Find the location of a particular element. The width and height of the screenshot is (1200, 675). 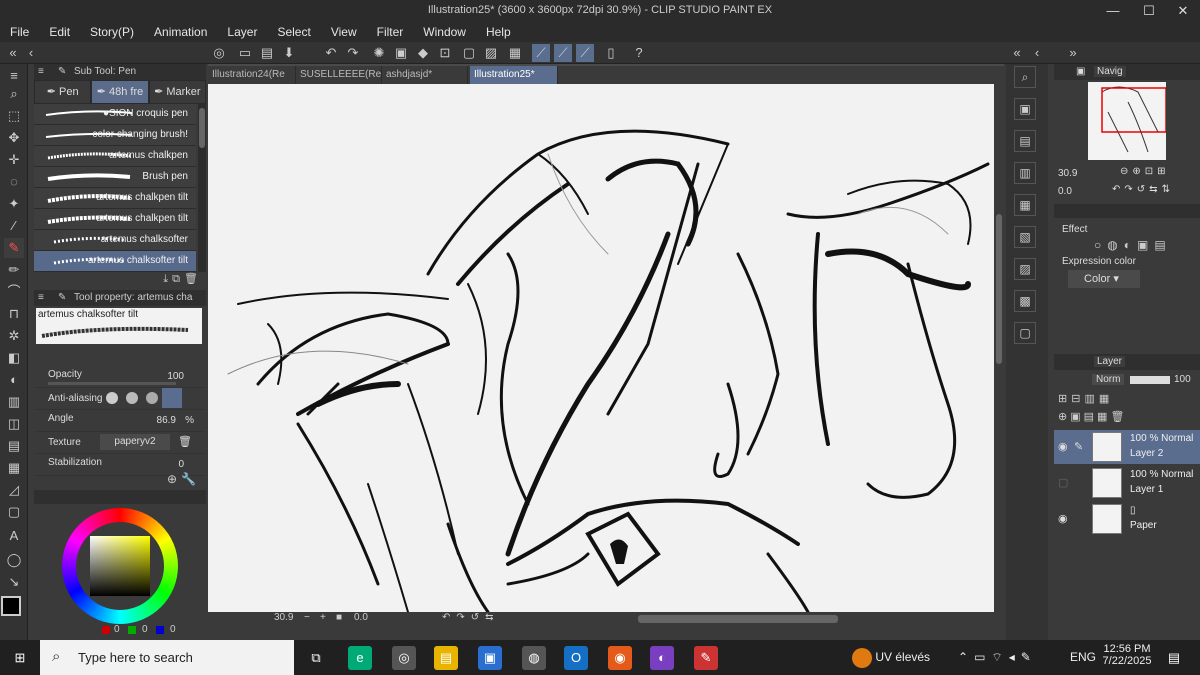

opacity-value: 100 is located at coordinates (175, 376).